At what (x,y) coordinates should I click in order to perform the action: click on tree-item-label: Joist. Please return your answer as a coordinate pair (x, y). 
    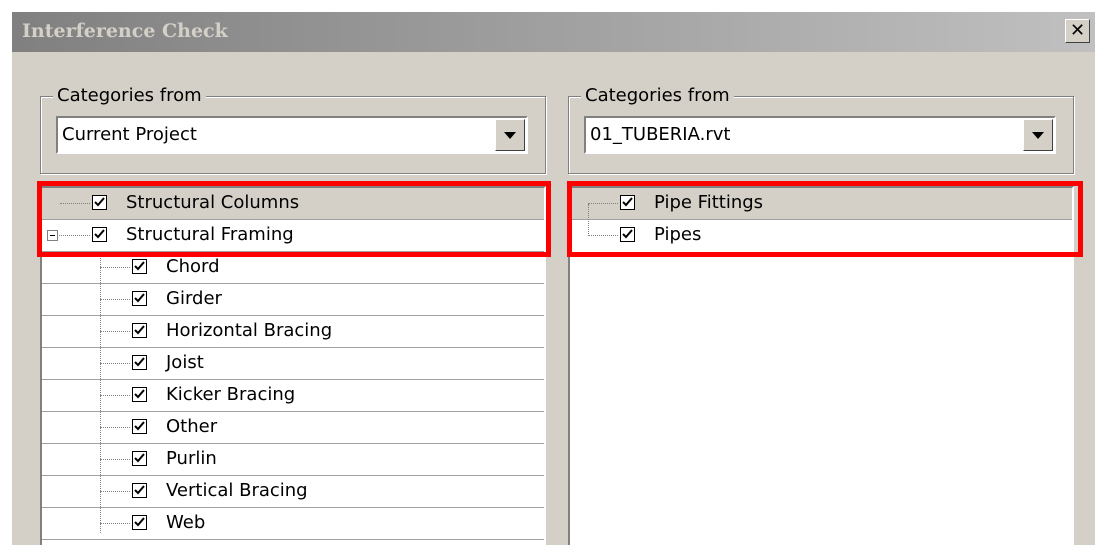
    Looking at the image, I should click on (185, 362).